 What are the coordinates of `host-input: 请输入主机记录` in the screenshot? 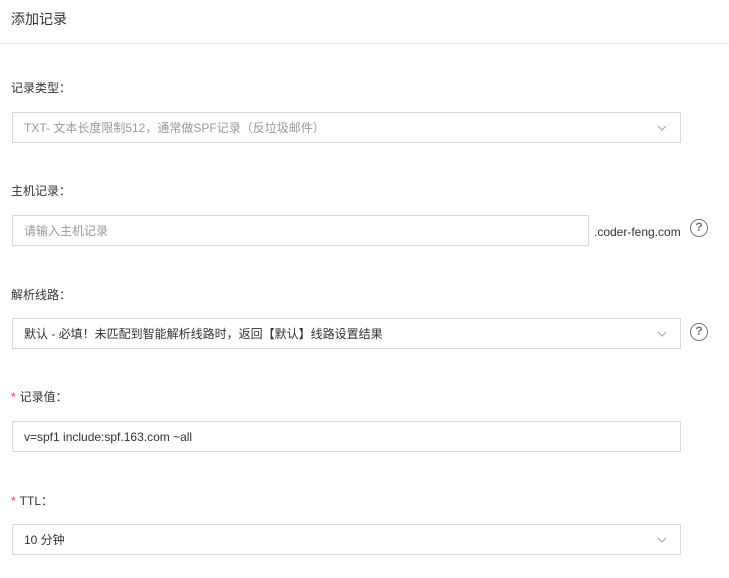 It's located at (300, 230).